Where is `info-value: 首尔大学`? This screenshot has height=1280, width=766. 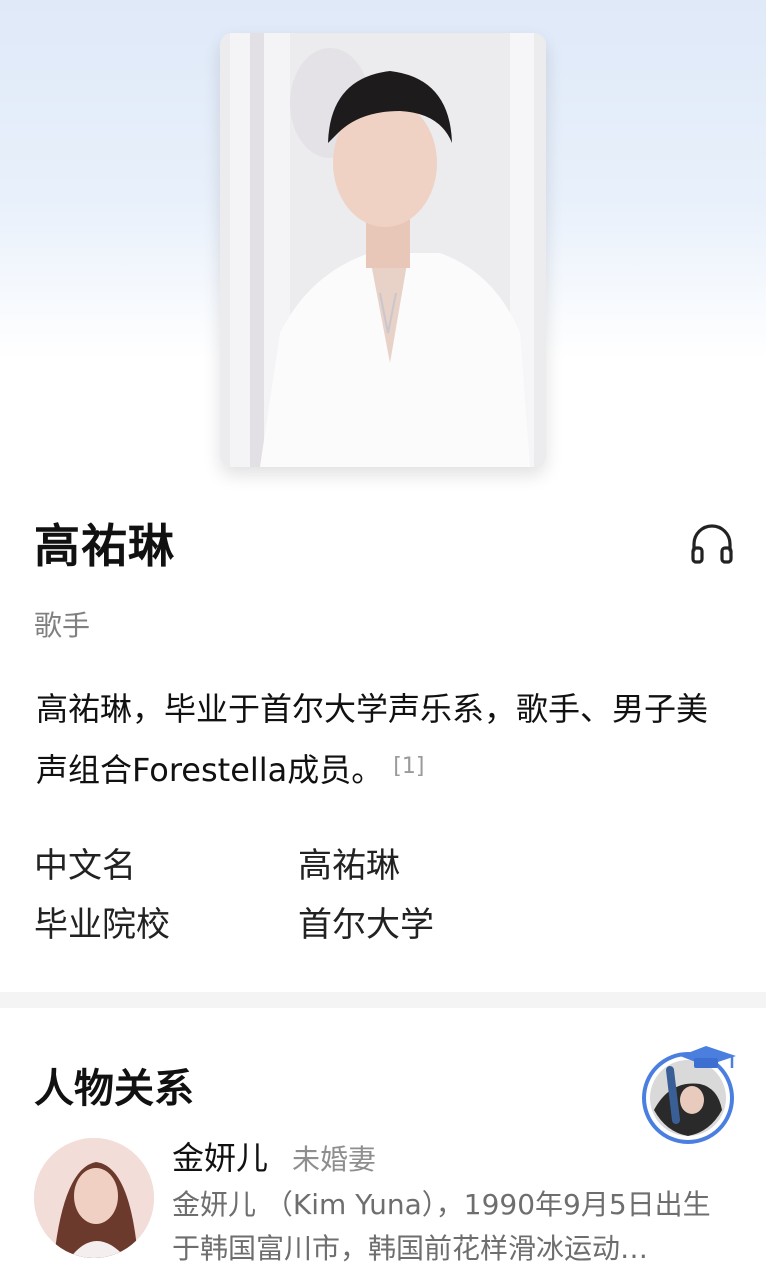
info-value: 首尔大学 is located at coordinates (366, 921).